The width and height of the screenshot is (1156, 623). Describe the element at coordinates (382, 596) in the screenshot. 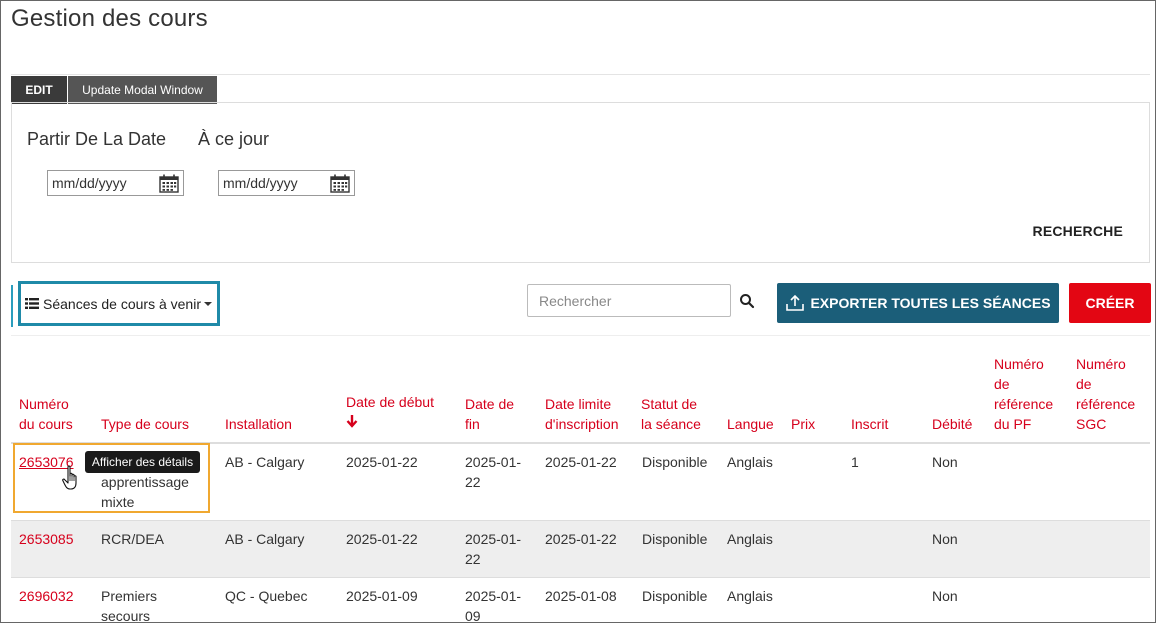

I see `start-date-cell: 2025-01-09` at that location.